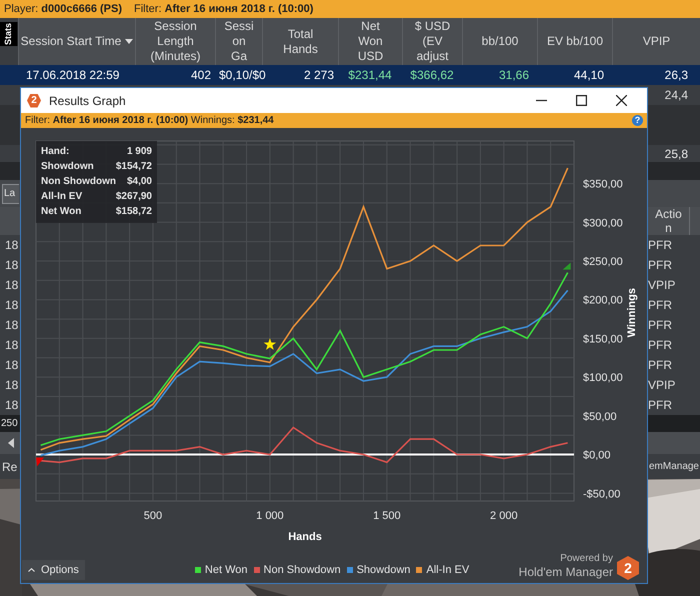  I want to click on x-axis-title: Hands, so click(305, 537).